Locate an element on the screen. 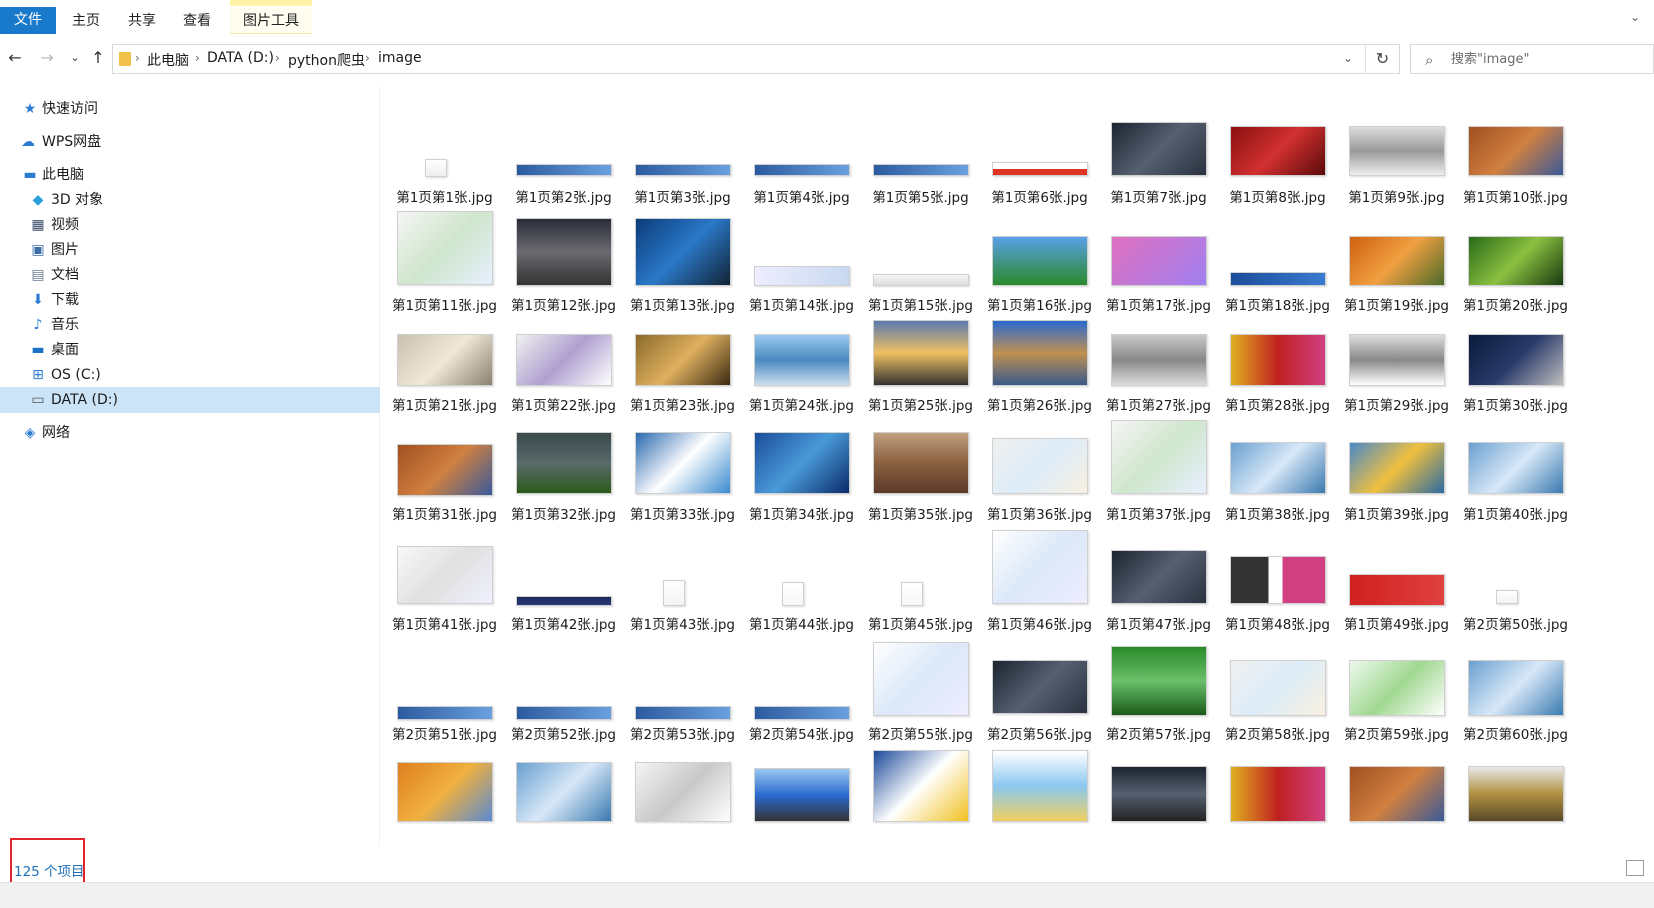 The height and width of the screenshot is (908, 1654). file-name: 第1页第21张.jpg is located at coordinates (446, 404).